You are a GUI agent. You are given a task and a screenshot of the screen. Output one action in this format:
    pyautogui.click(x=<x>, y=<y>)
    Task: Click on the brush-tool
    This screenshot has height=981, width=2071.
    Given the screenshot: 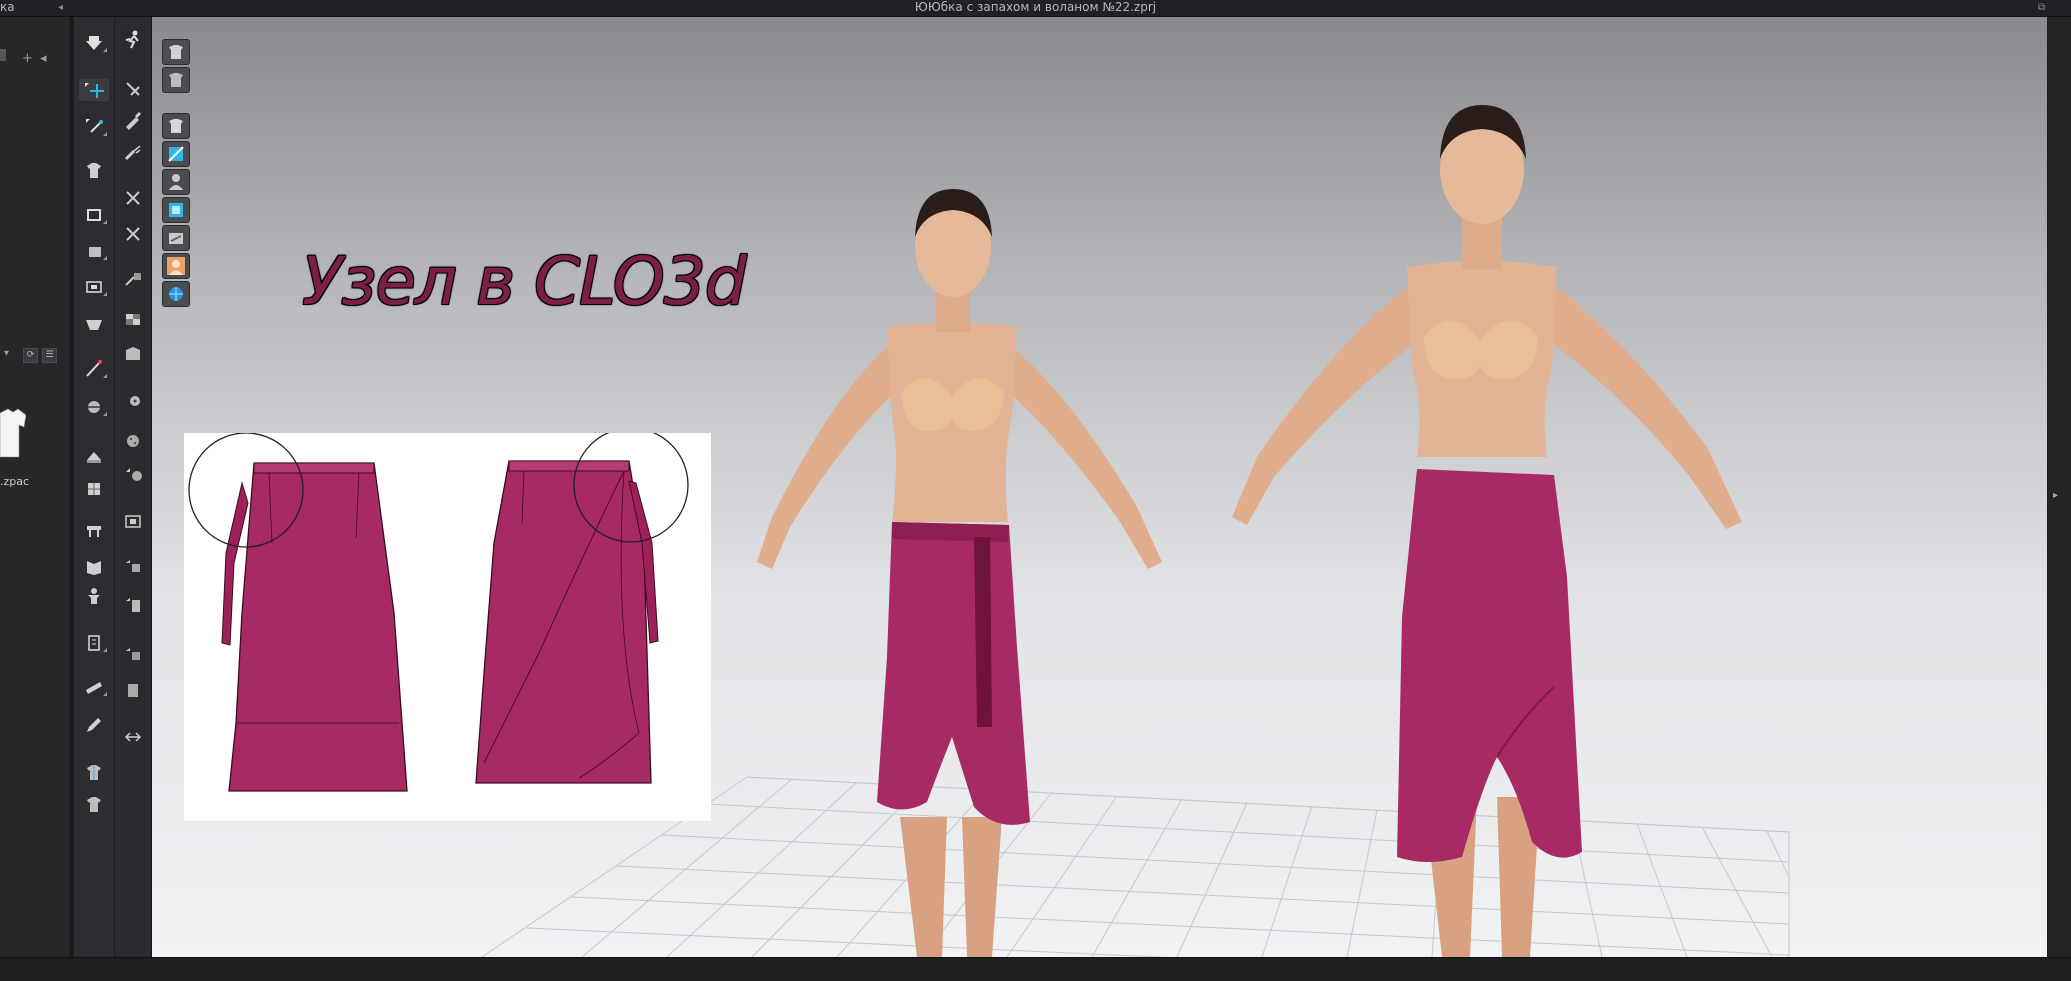 What is the action you would take?
    pyautogui.click(x=133, y=120)
    